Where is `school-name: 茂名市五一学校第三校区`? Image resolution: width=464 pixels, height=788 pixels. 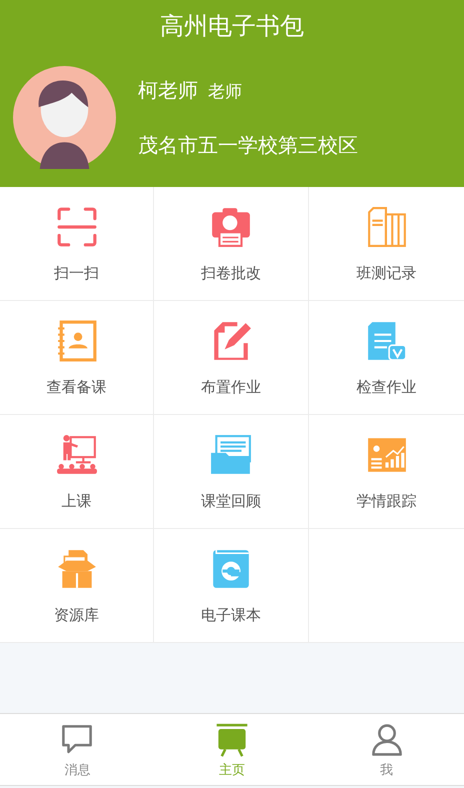 school-name: 茂名市五一学校第三校区 is located at coordinates (248, 144).